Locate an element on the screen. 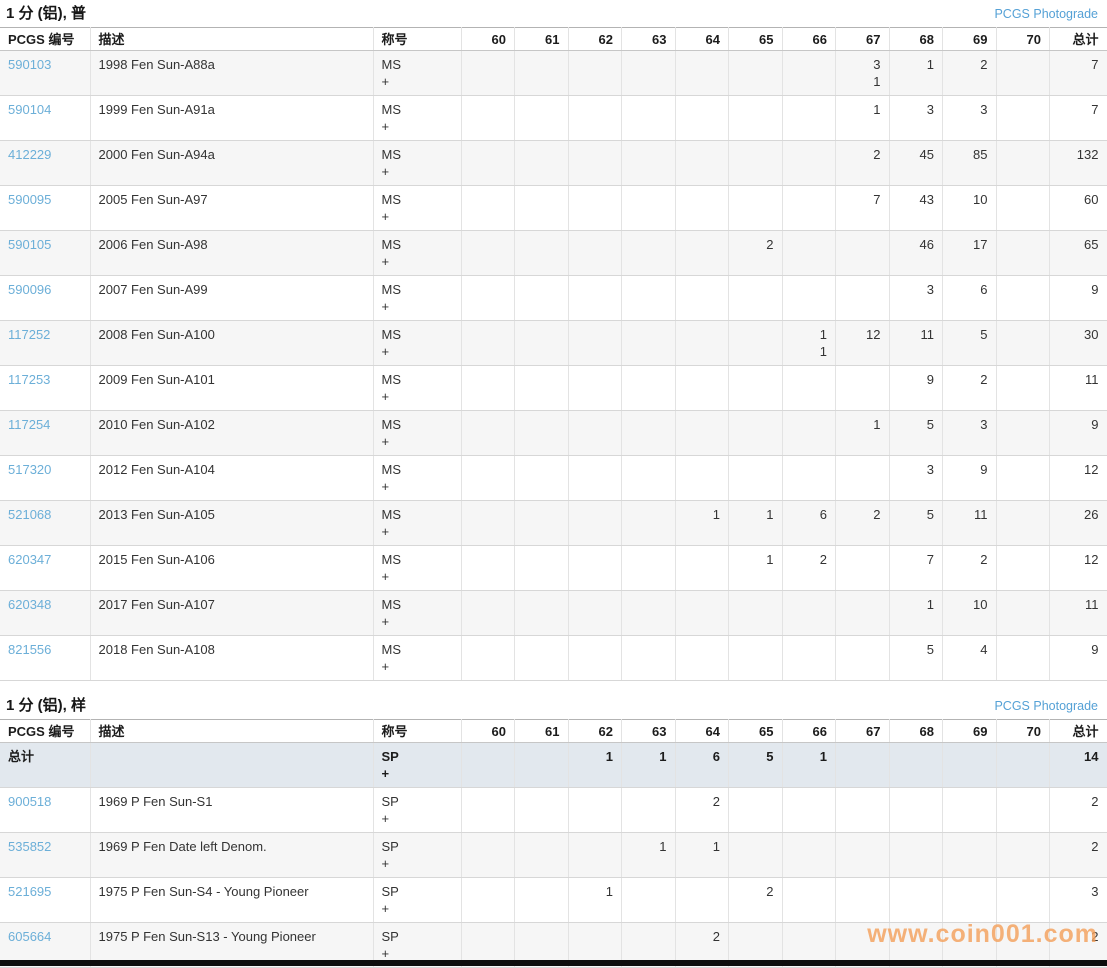 The image size is (1107, 968). grade-cell-67: 1 is located at coordinates (863, 433).